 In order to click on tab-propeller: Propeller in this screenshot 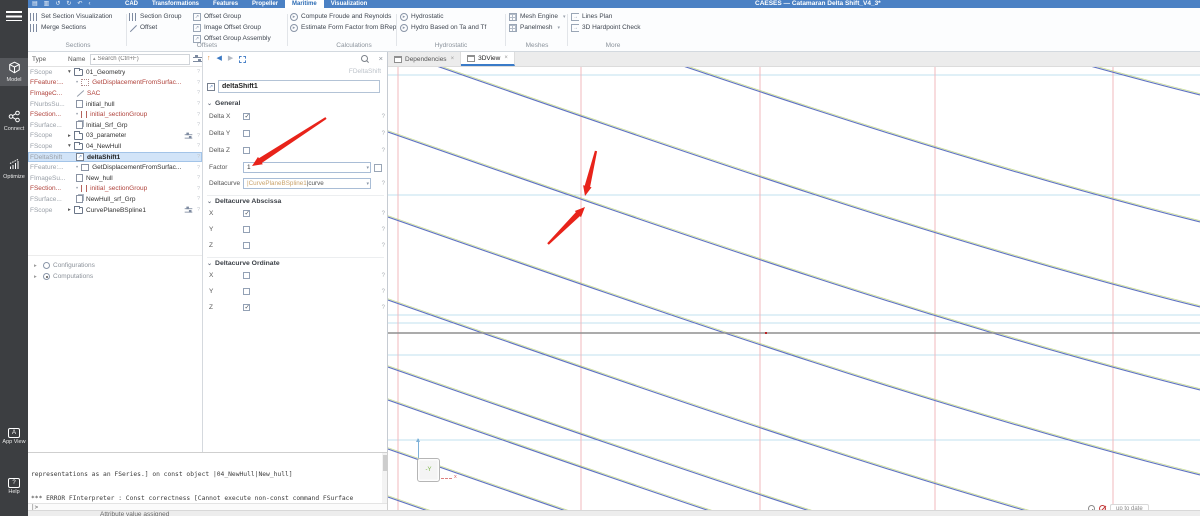, I will do `click(265, 4)`.